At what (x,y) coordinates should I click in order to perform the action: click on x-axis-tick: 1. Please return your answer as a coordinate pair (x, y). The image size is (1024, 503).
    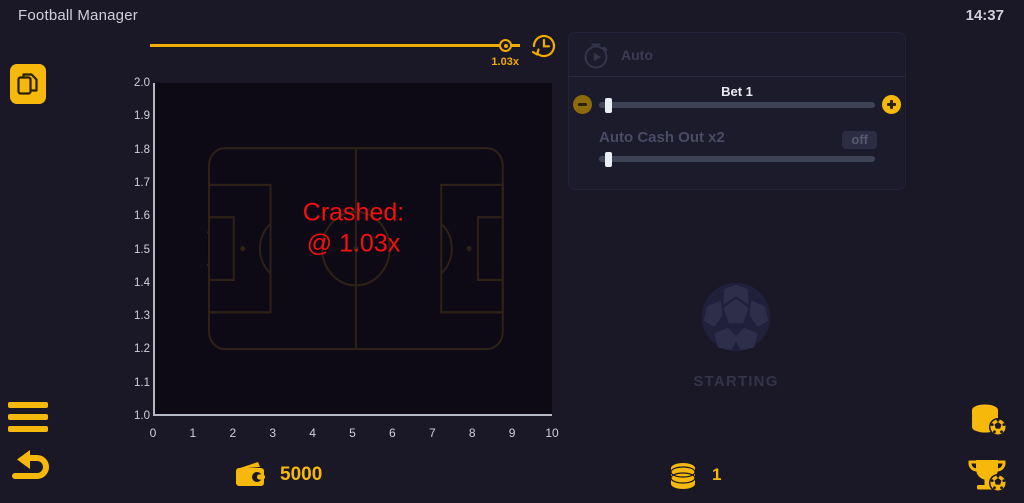
    Looking at the image, I should click on (193, 433).